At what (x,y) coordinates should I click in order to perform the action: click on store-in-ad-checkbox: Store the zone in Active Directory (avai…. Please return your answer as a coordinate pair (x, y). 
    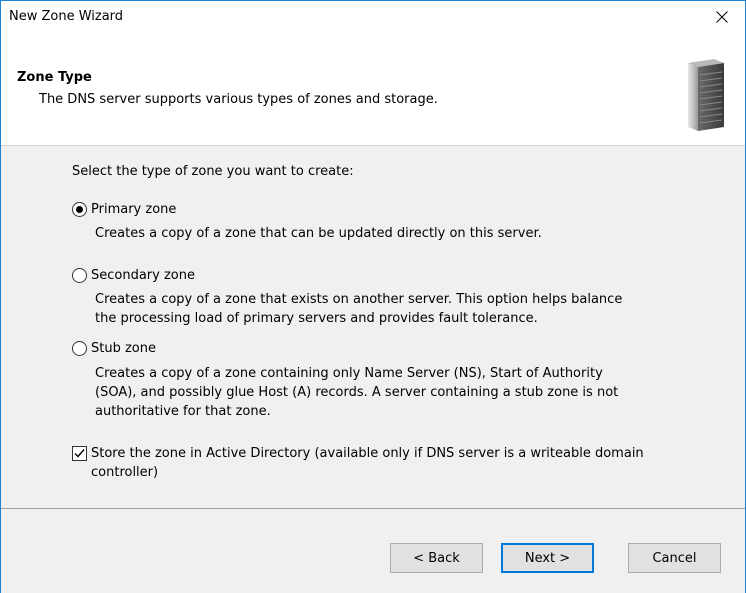
    Looking at the image, I should click on (358, 463).